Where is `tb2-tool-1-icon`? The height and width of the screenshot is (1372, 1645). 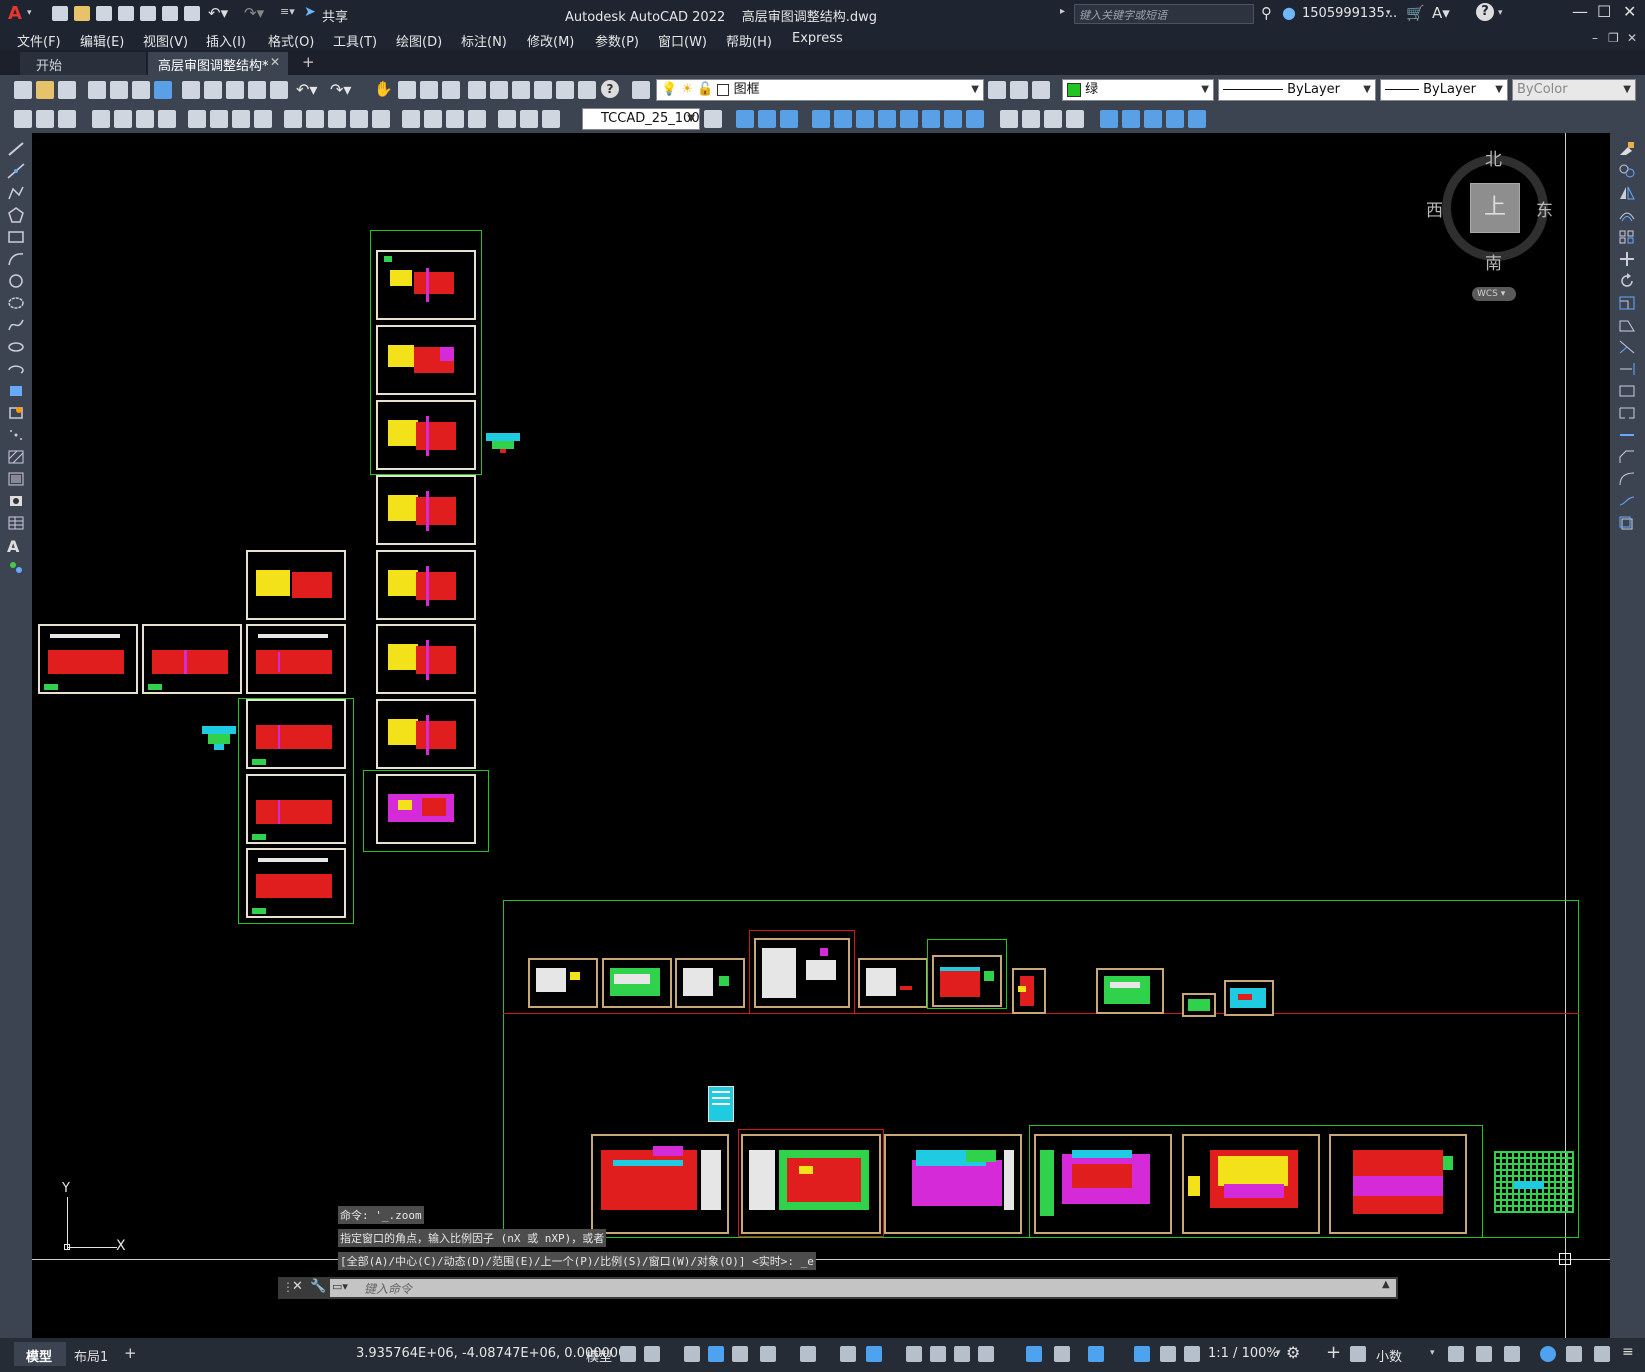 tb2-tool-1-icon is located at coordinates (23, 119).